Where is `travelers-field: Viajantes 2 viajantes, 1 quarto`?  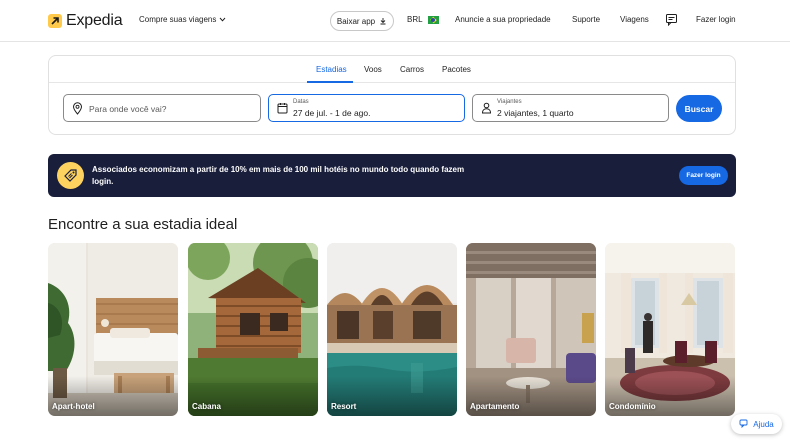 travelers-field: Viajantes 2 viajantes, 1 quarto is located at coordinates (570, 108).